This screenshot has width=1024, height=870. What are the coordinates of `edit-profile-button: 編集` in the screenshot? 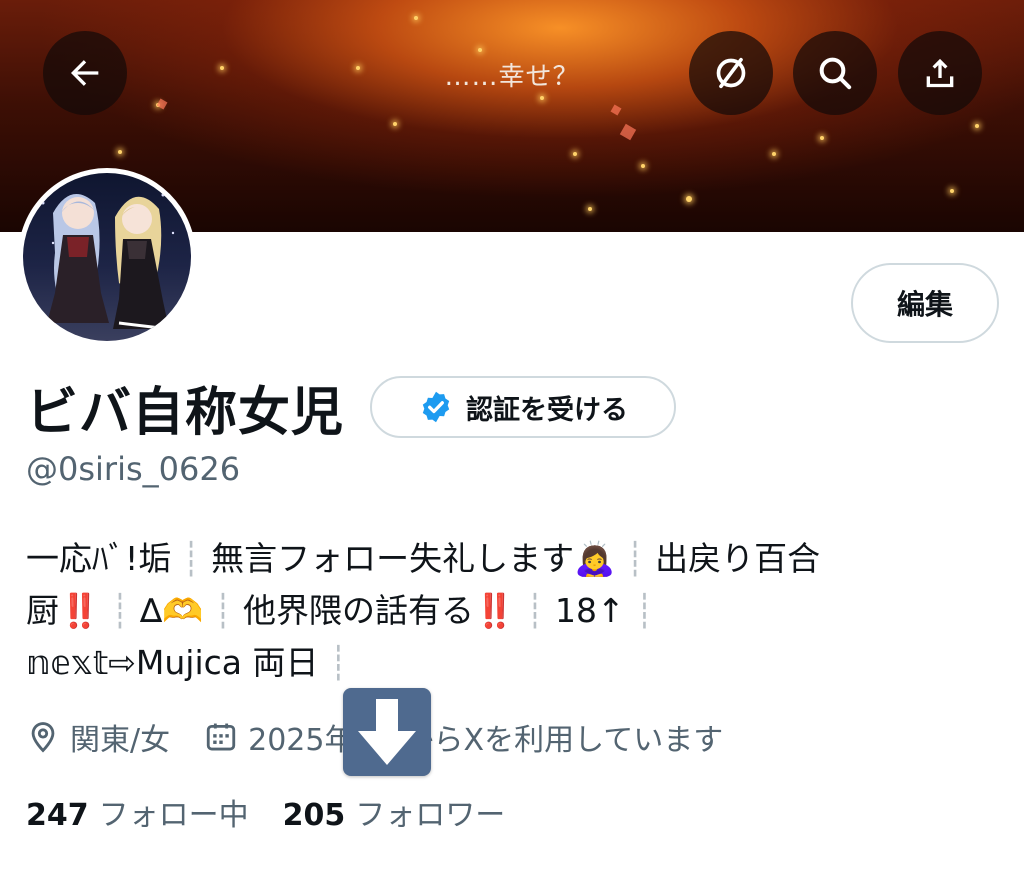 It's located at (925, 303).